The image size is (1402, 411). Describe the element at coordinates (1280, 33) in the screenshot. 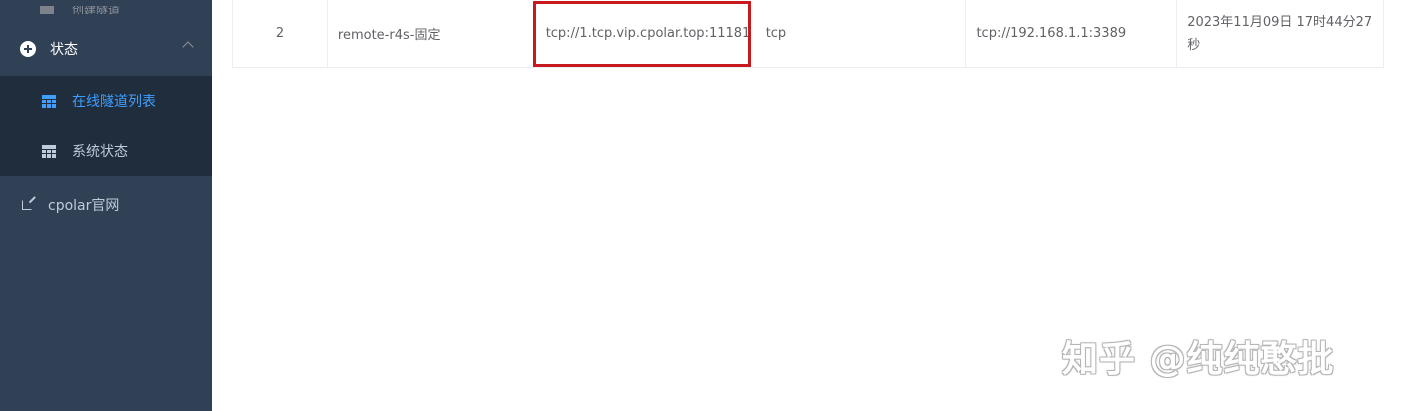

I see `cell-created: 2023年11月09日 17时44分27秒` at that location.